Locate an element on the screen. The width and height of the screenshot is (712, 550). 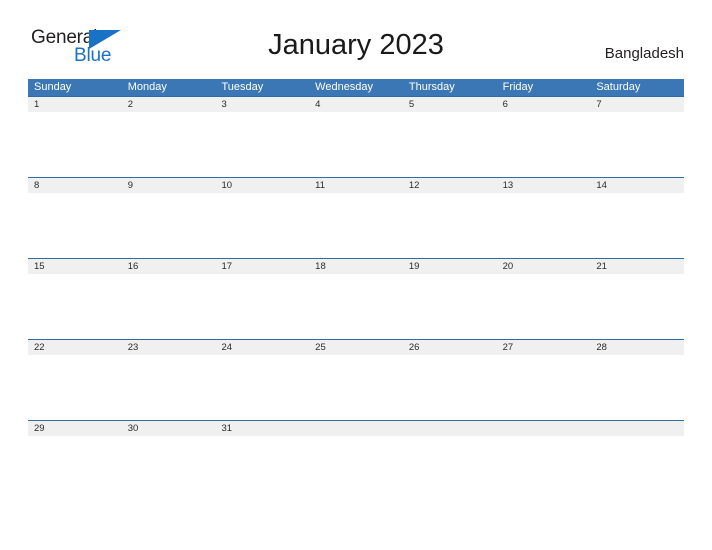
week-date-band: 22 23 24 25 26 27 28 is located at coordinates (356, 347).